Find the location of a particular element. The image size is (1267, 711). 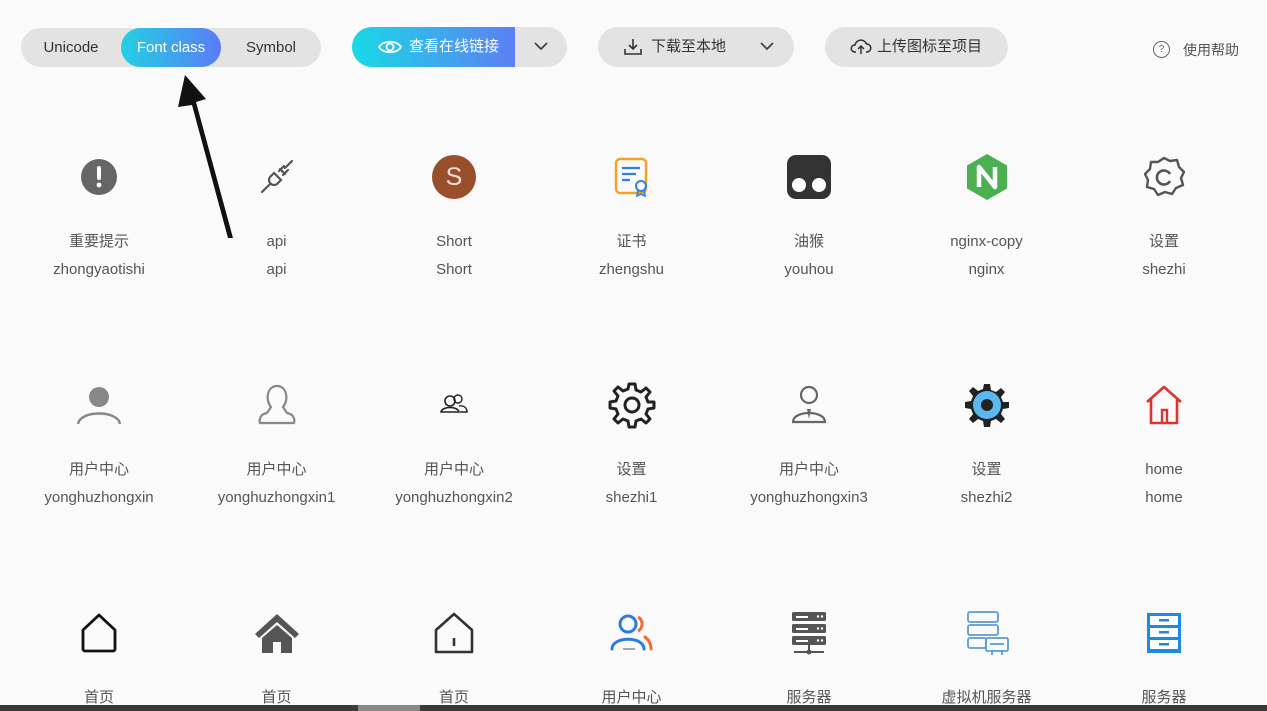

tab-unicode: Unicode is located at coordinates (71, 47).